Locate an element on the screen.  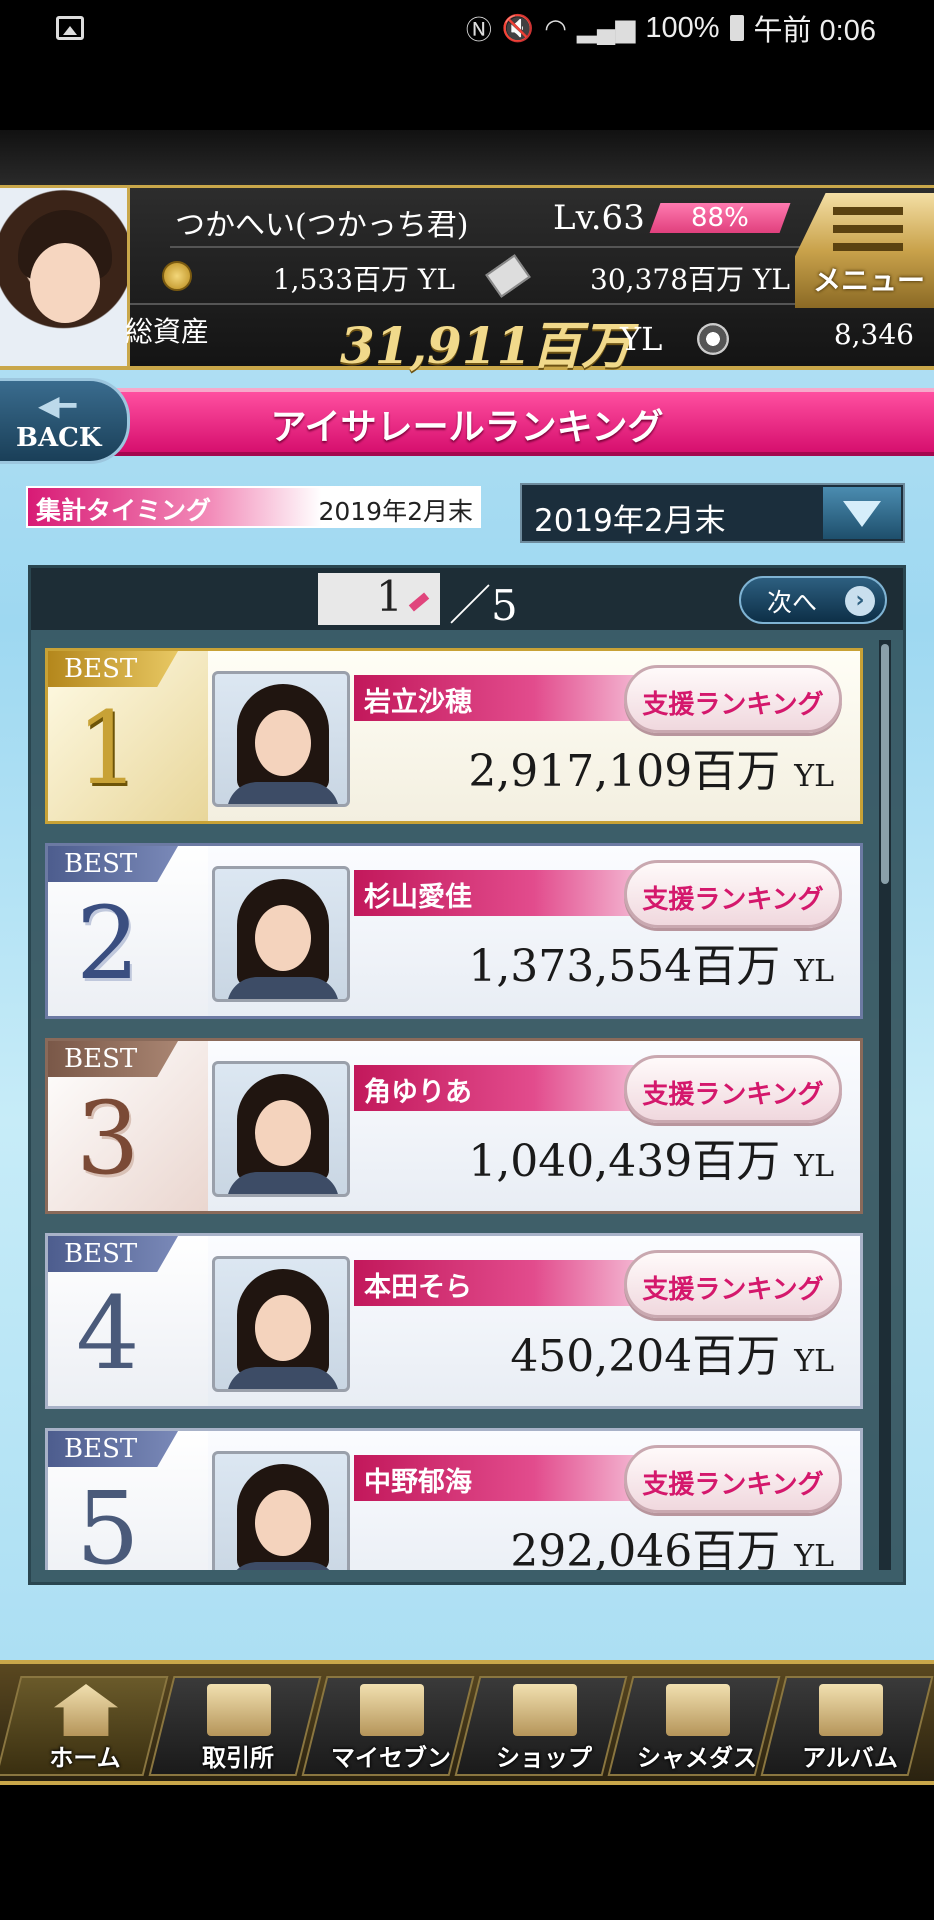
nav-item-inner: マイセブン is located at coordinates (388, 1726).